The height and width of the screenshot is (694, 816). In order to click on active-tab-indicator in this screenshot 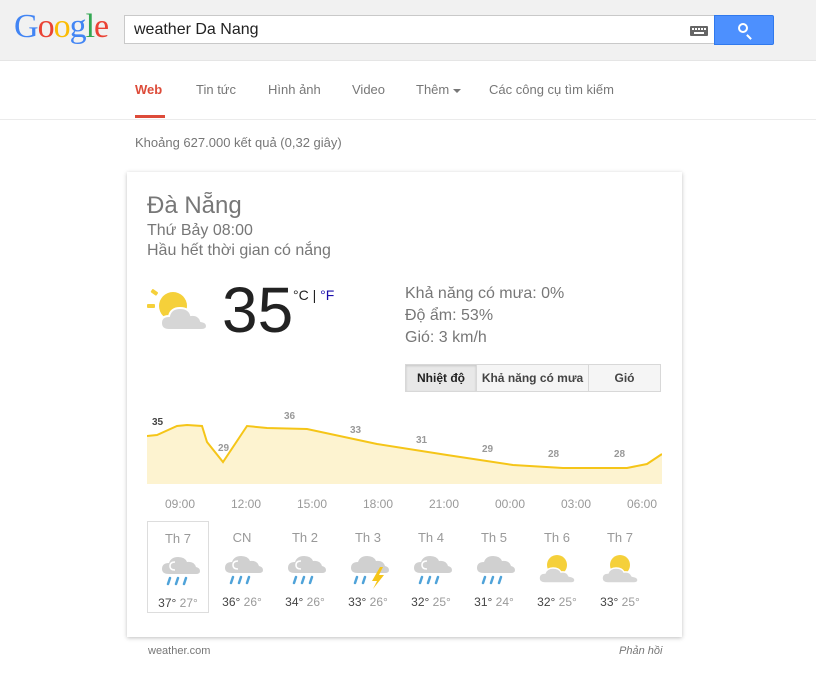, I will do `click(150, 116)`.